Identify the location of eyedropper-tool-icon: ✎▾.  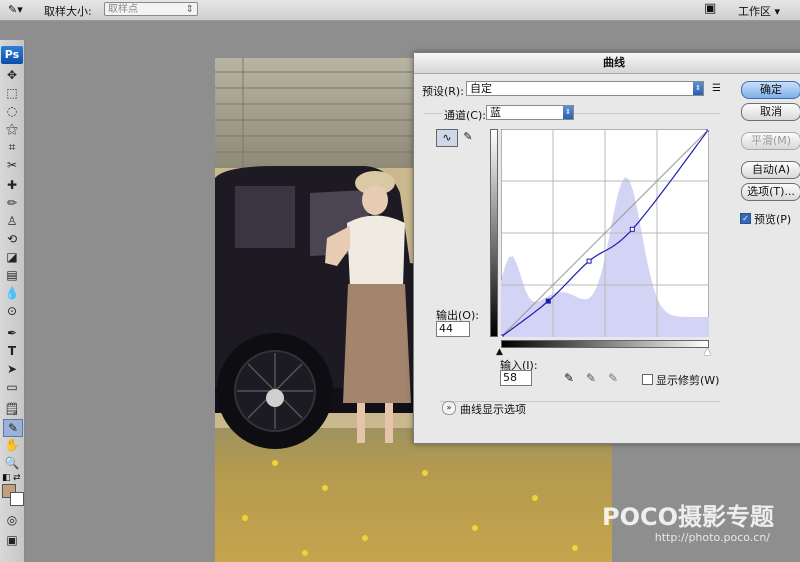
(15, 9).